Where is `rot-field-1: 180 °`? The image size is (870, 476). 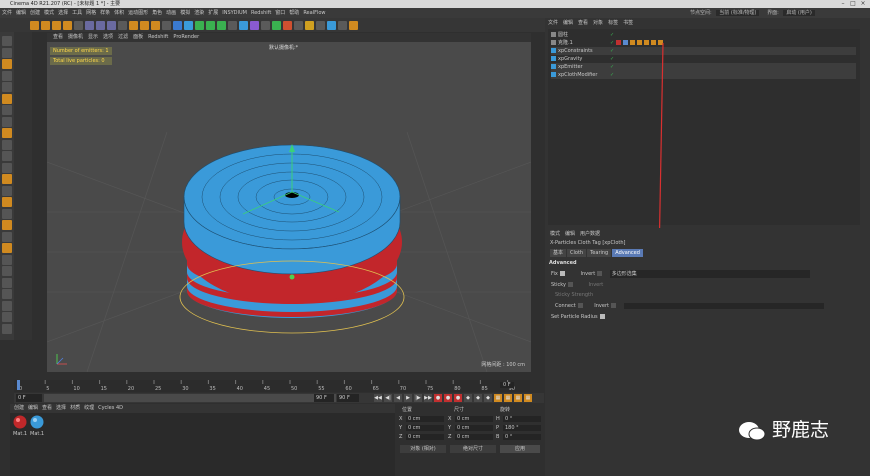 rot-field-1: 180 ° is located at coordinates (522, 428).